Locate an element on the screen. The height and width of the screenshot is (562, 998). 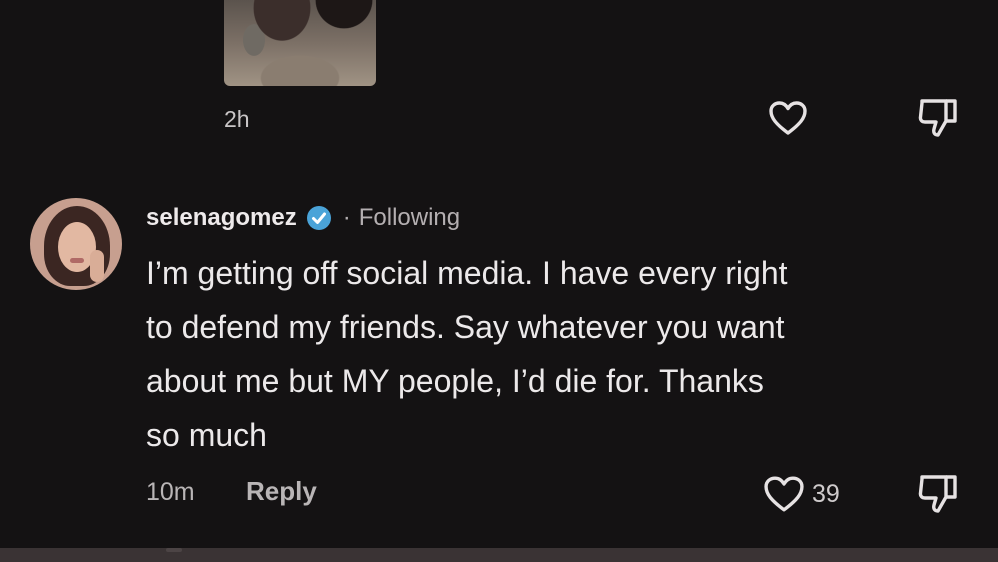
dislike-button is located at coordinates (938, 493).